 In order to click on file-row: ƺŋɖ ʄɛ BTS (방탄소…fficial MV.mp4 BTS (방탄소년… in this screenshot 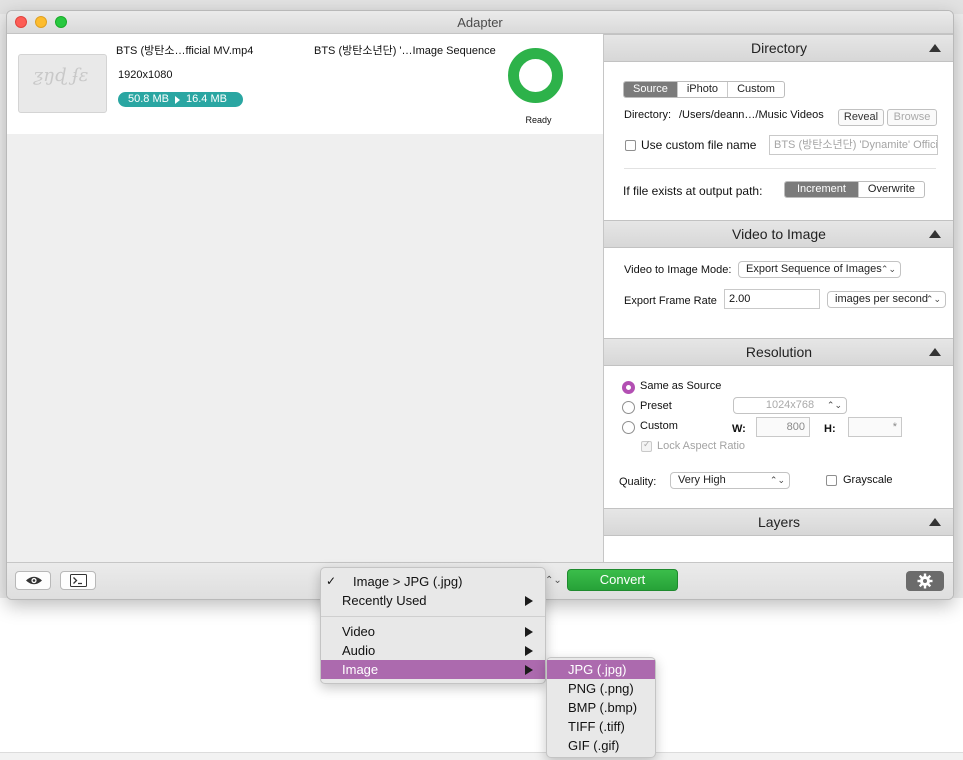, I will do `click(305, 84)`.